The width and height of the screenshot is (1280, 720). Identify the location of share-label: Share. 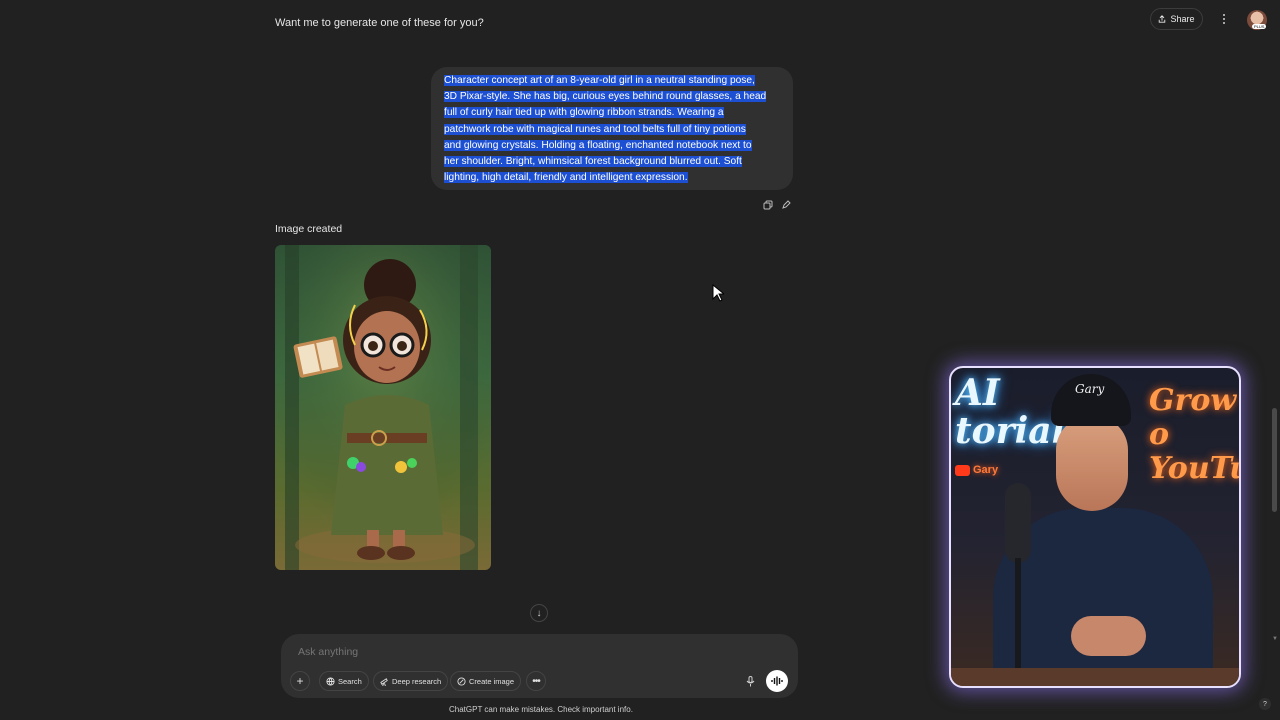
(1182, 19).